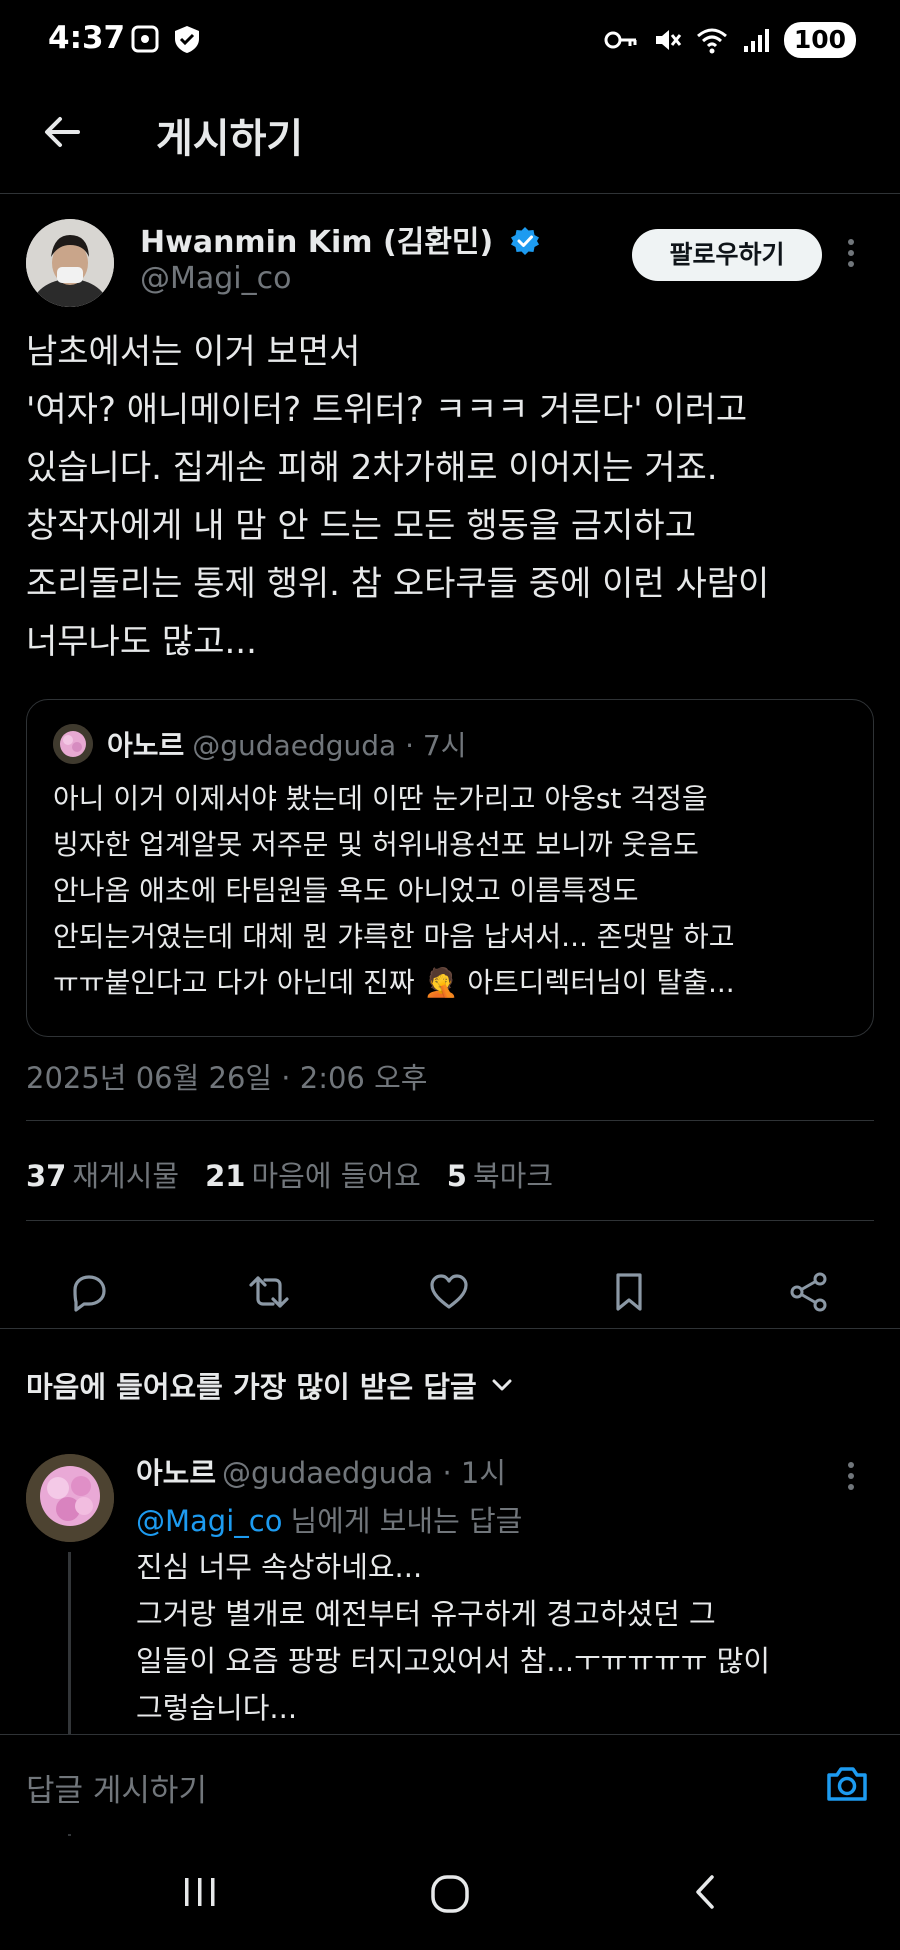  I want to click on likes-label: 마음에 들어요, so click(336, 1176).